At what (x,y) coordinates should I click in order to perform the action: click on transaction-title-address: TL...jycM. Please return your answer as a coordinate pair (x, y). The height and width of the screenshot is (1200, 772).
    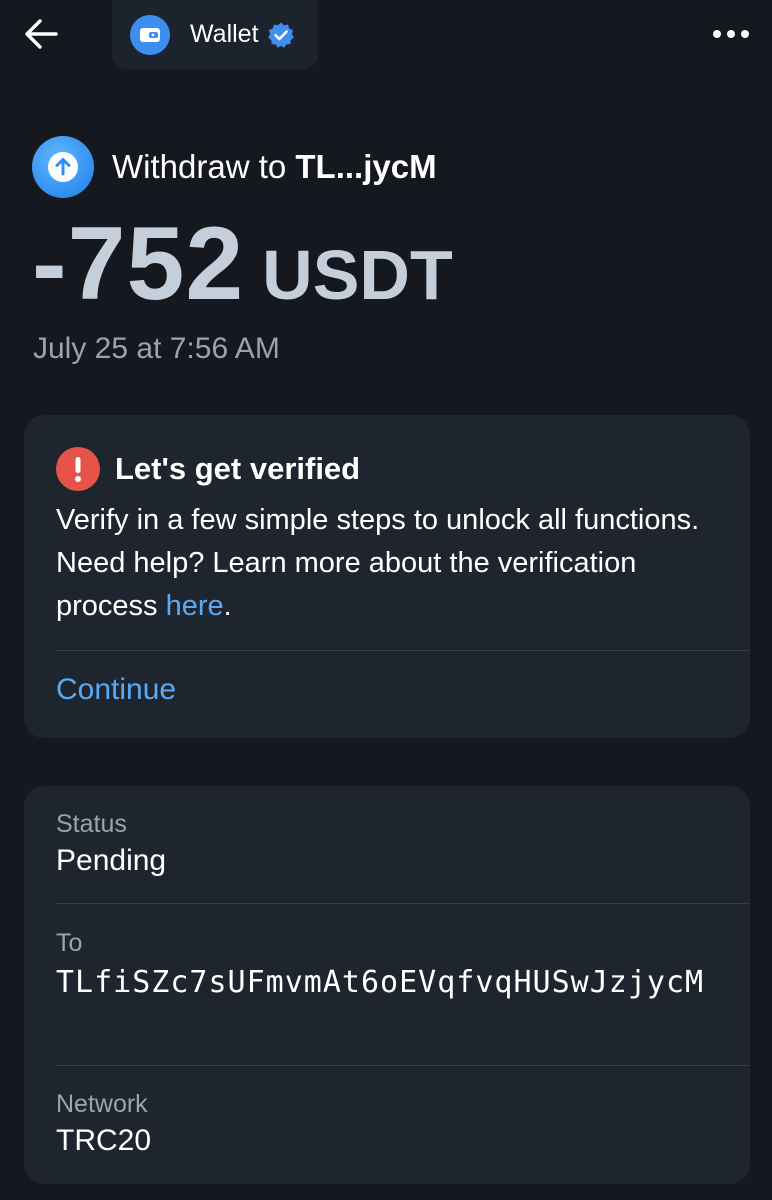
    Looking at the image, I should click on (366, 166).